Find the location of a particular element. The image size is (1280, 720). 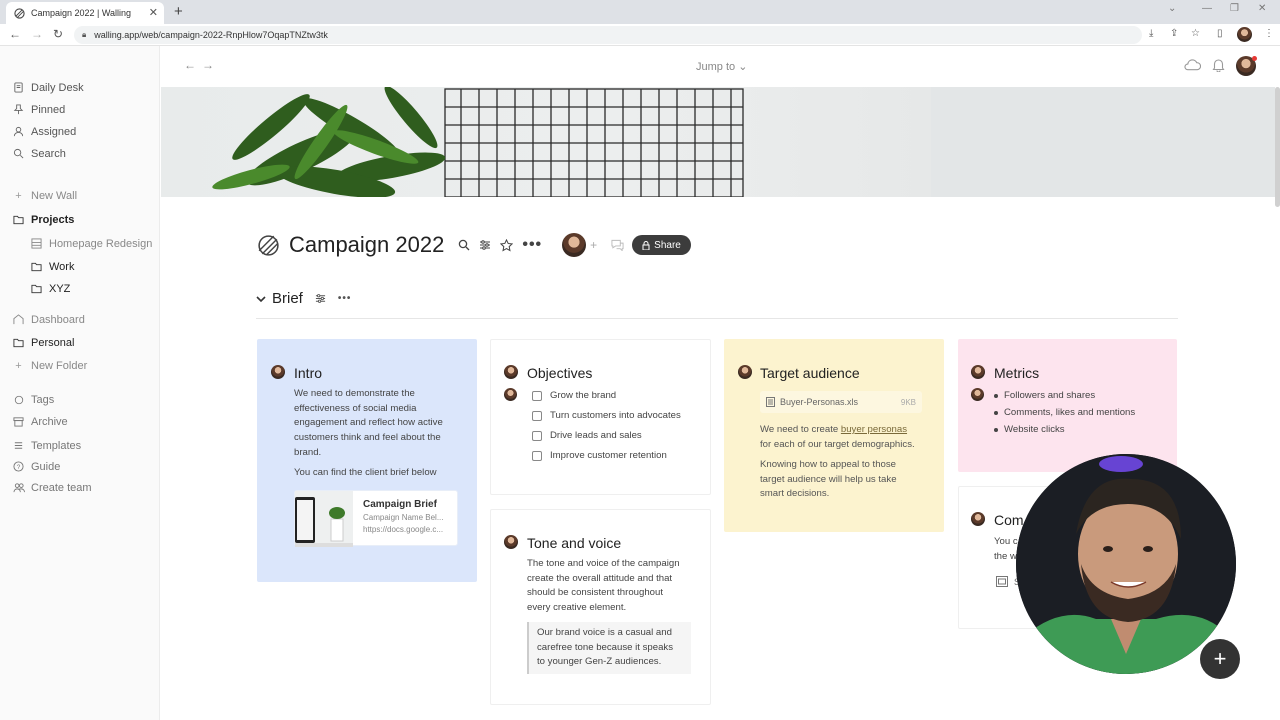

walling-logo-icon is located at coordinates (19, 13).